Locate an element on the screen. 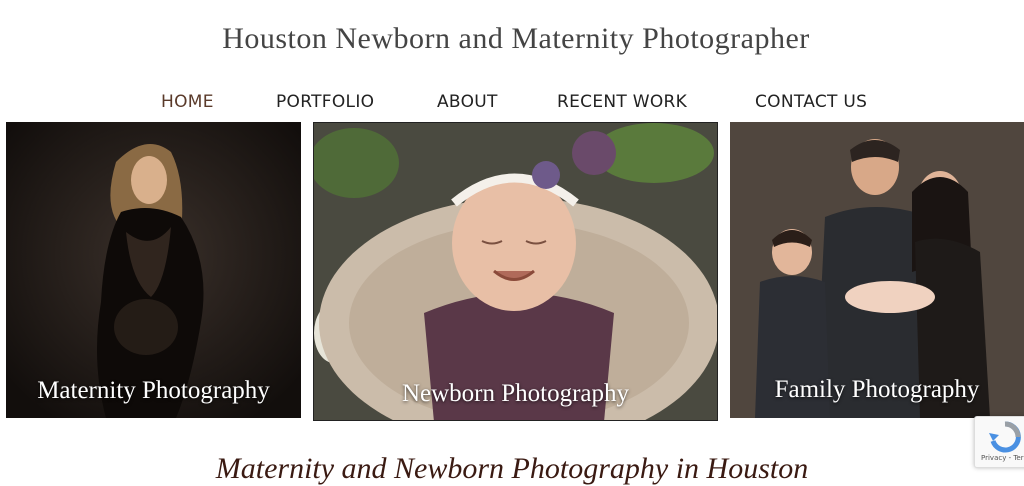  family-caption: Family Photography is located at coordinates (877, 389).